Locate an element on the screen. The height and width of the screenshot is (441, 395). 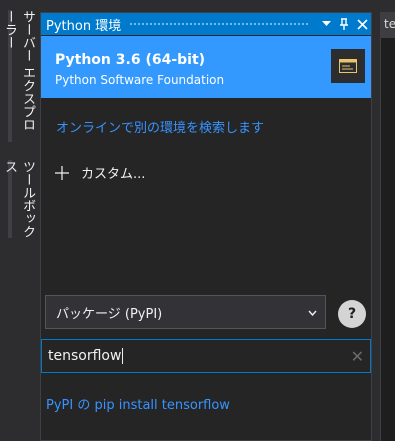
panel-title: Python 環境 is located at coordinates (84, 26).